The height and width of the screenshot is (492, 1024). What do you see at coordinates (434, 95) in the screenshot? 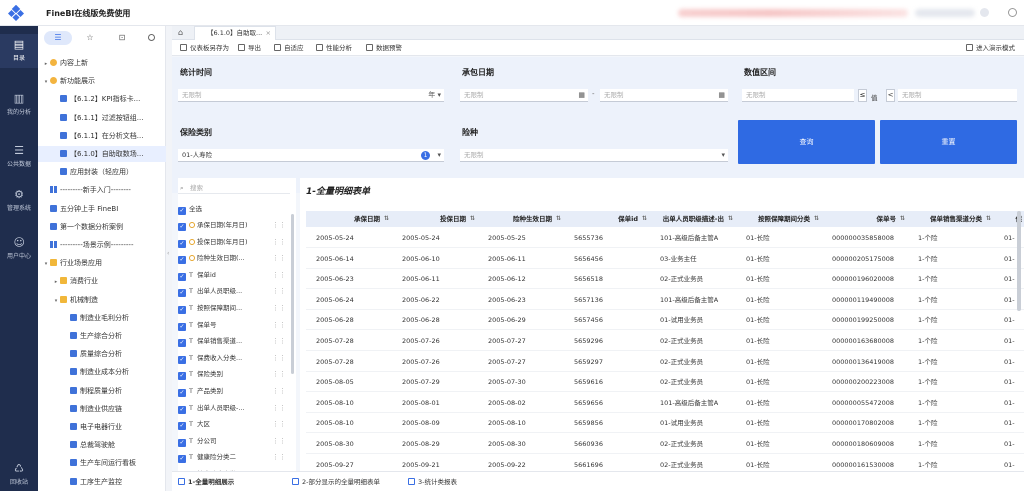
I see `year-dropdown: 年 ▾` at bounding box center [434, 95].